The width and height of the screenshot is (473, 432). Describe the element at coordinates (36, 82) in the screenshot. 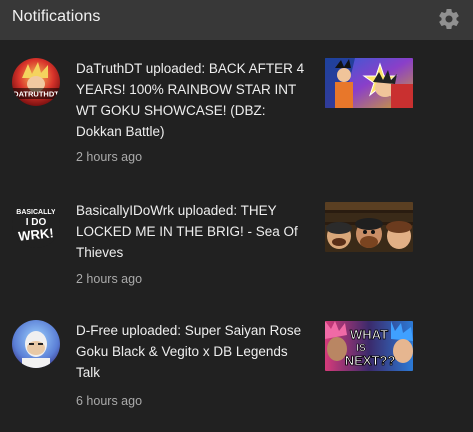

I see `avatar: DATRUTHDT` at that location.